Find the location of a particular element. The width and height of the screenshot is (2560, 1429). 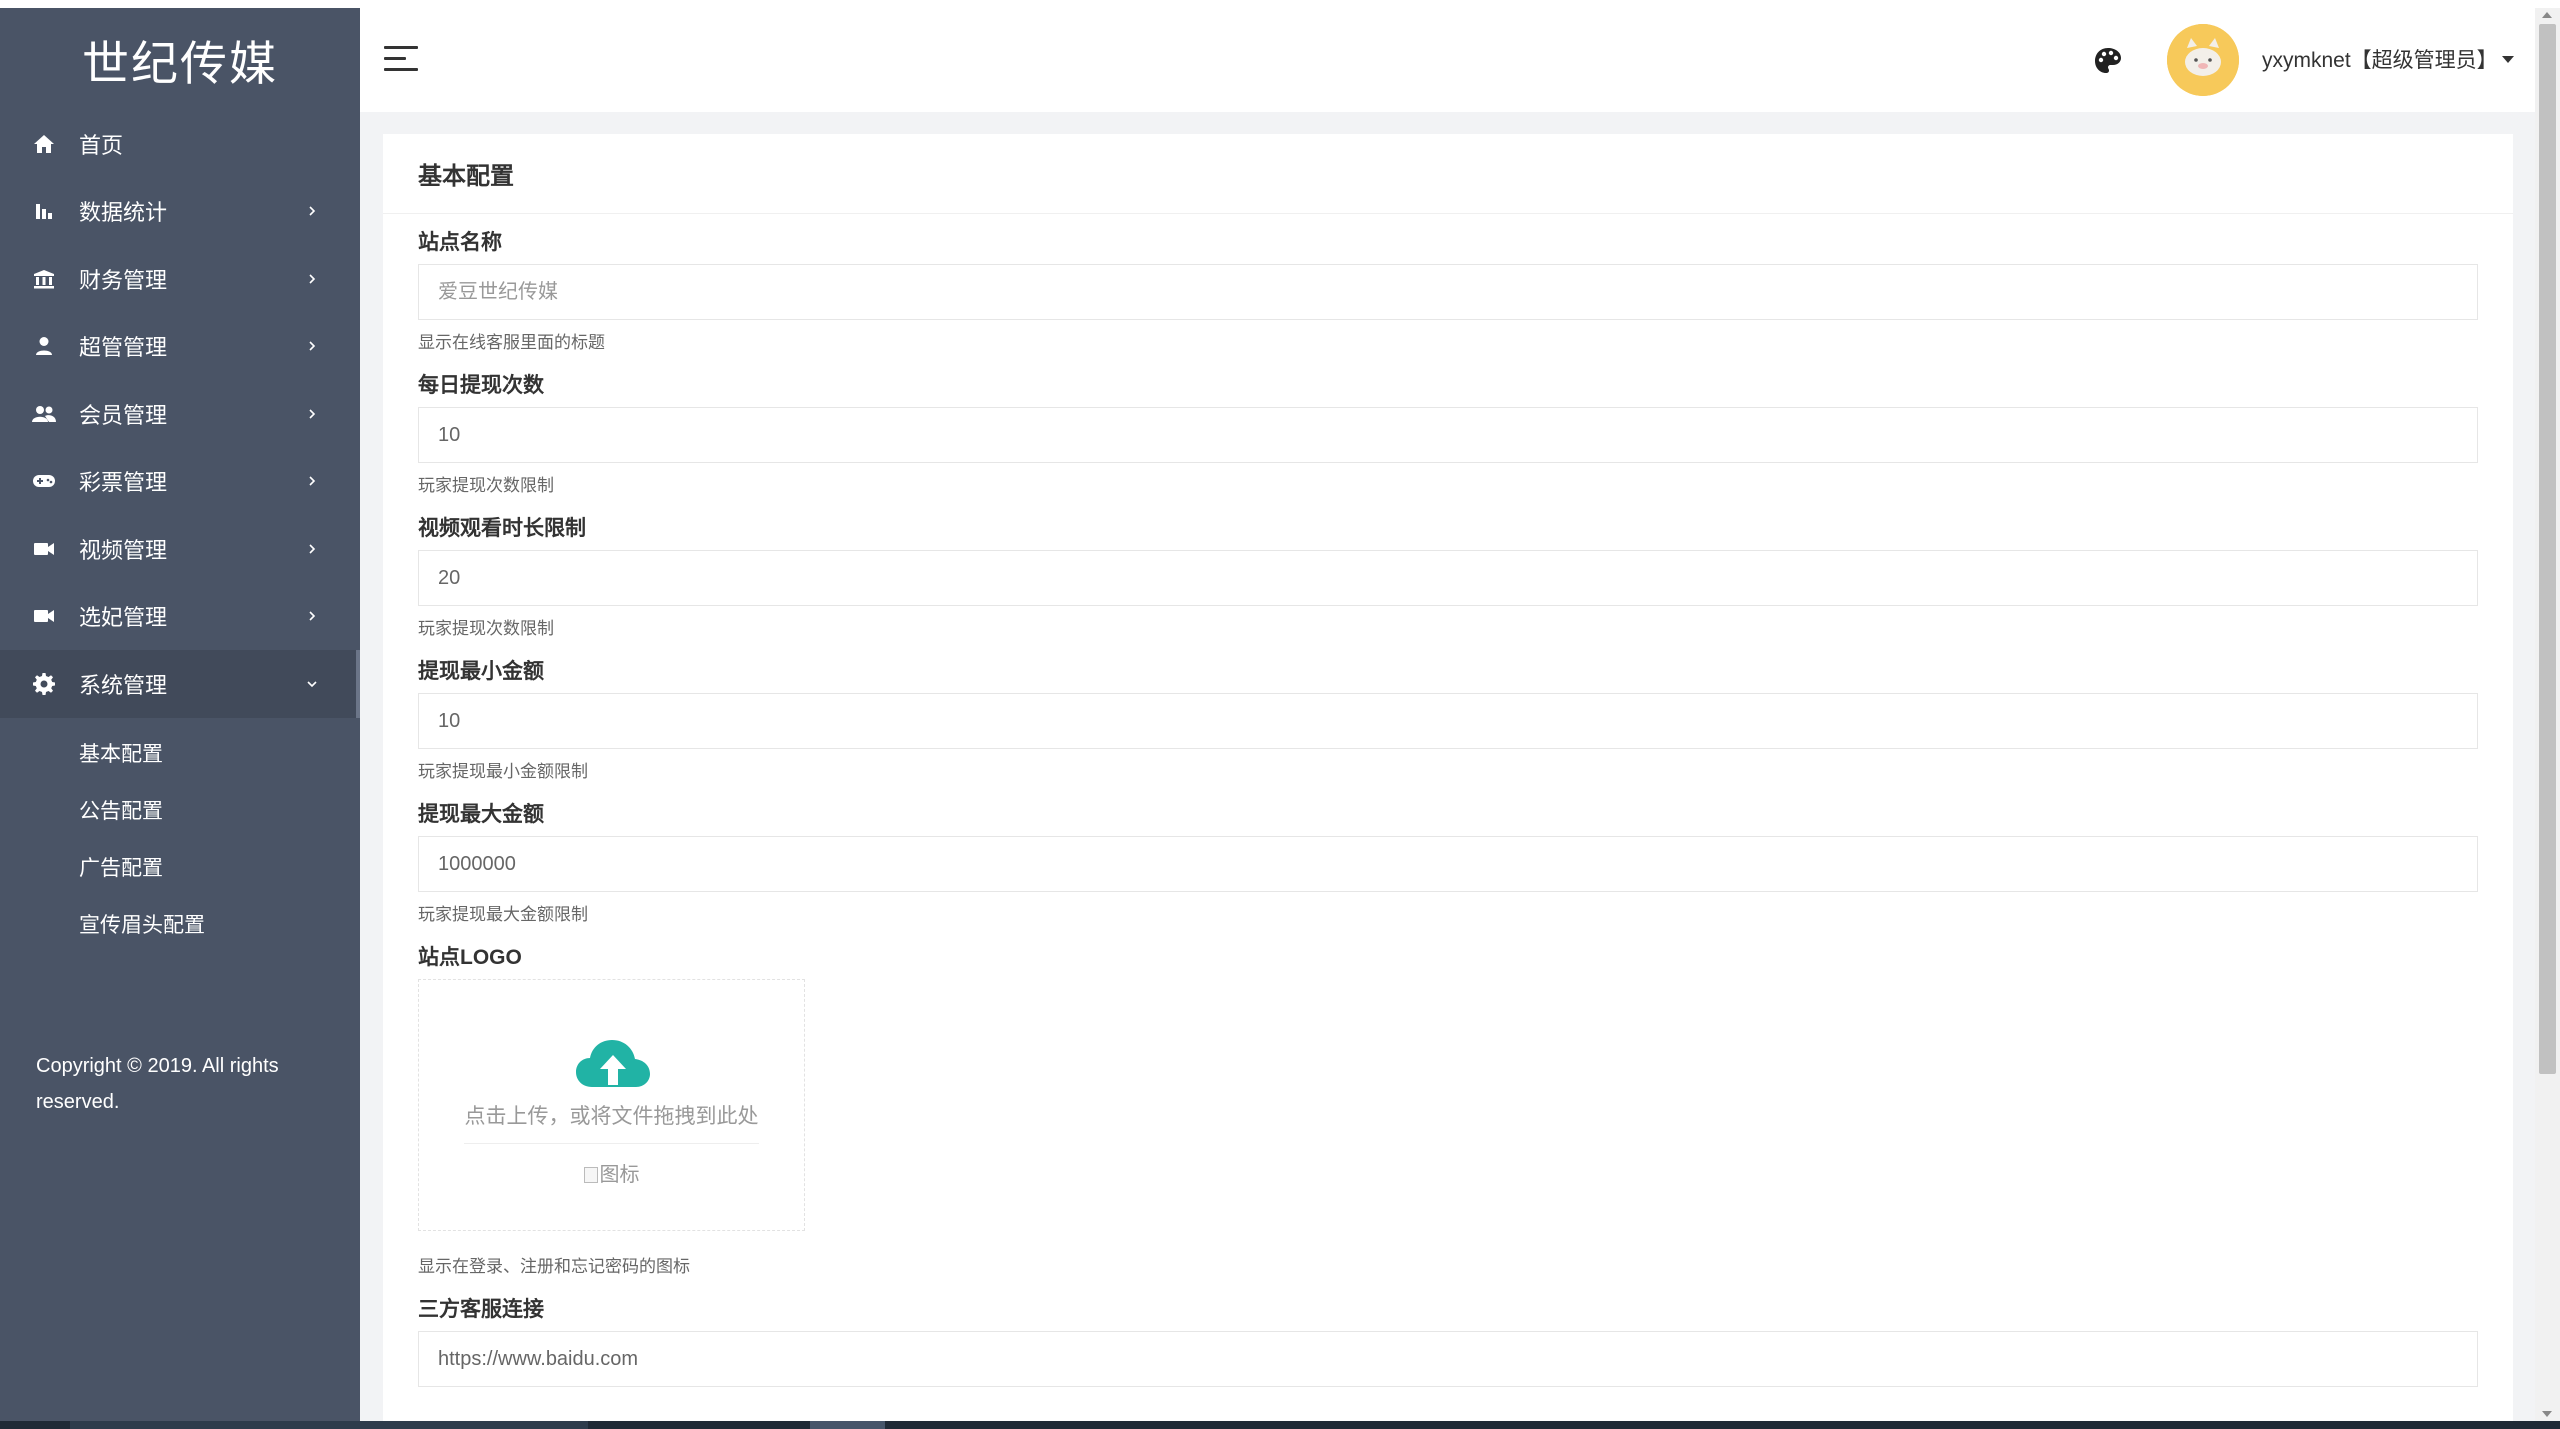

brand-title: 世纪传媒 is located at coordinates (180, 64).